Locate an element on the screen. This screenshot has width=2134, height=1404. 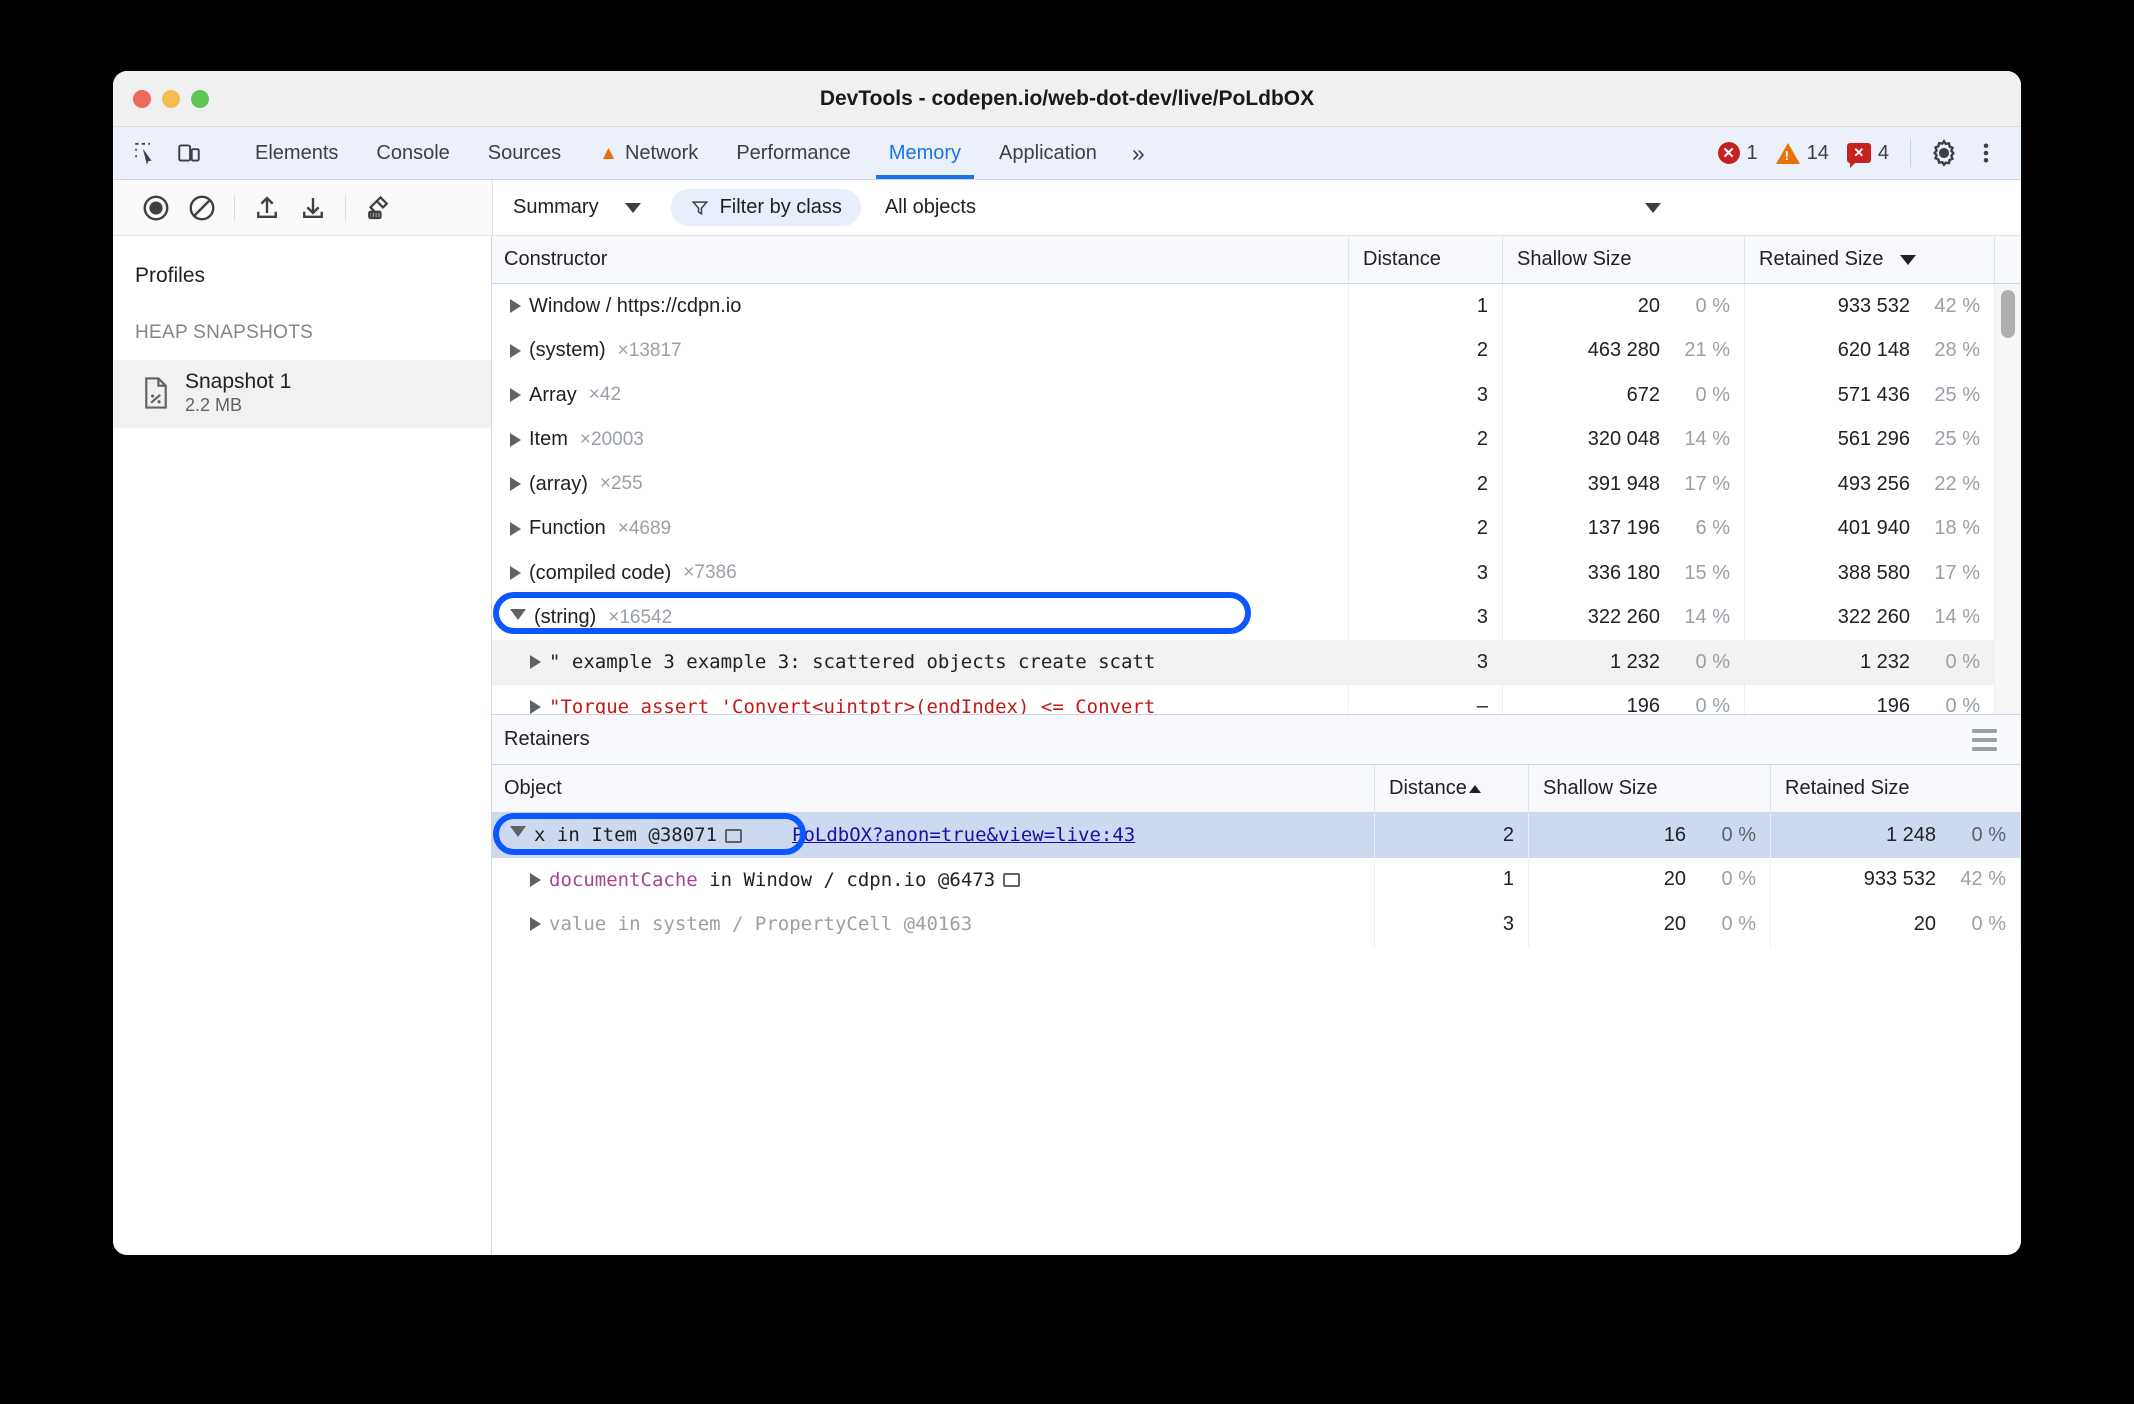
table-row: (string) ×16542 3 322 260 14 % 322 260 14 % is located at coordinates (1256, 617).